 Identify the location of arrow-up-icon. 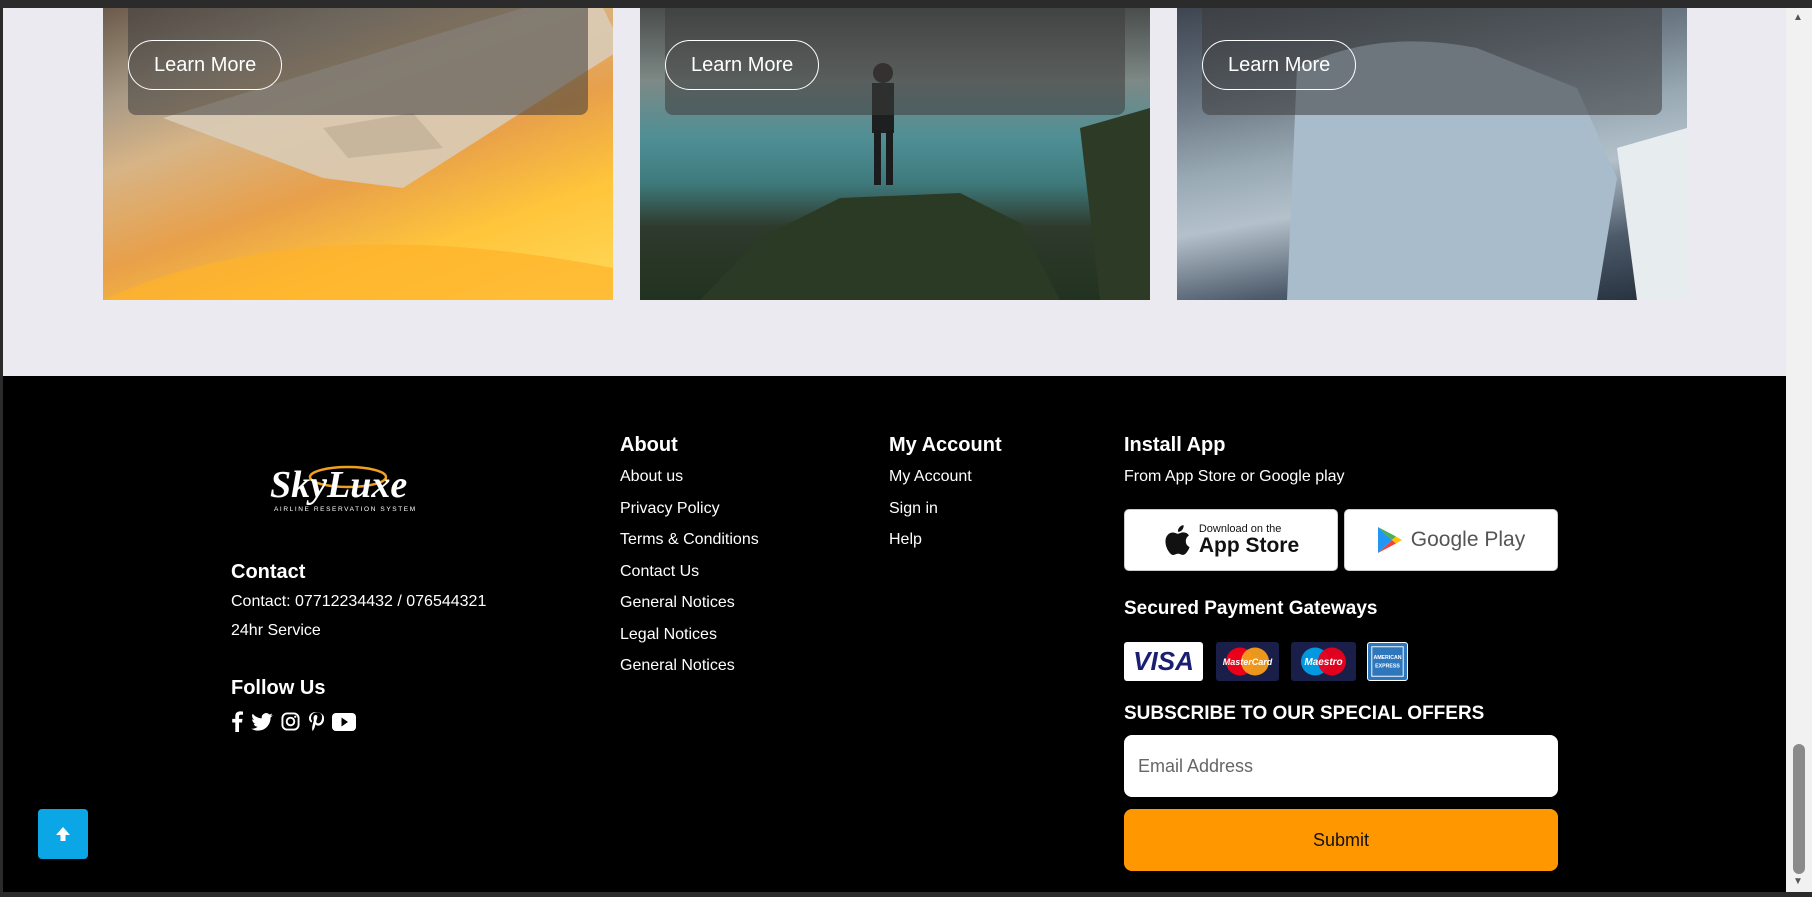
(63, 834).